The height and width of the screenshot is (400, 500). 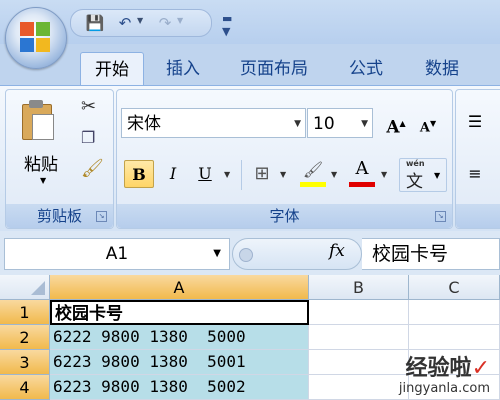 What do you see at coordinates (396, 123) in the screenshot?
I see `grow-font-button: A▲` at bounding box center [396, 123].